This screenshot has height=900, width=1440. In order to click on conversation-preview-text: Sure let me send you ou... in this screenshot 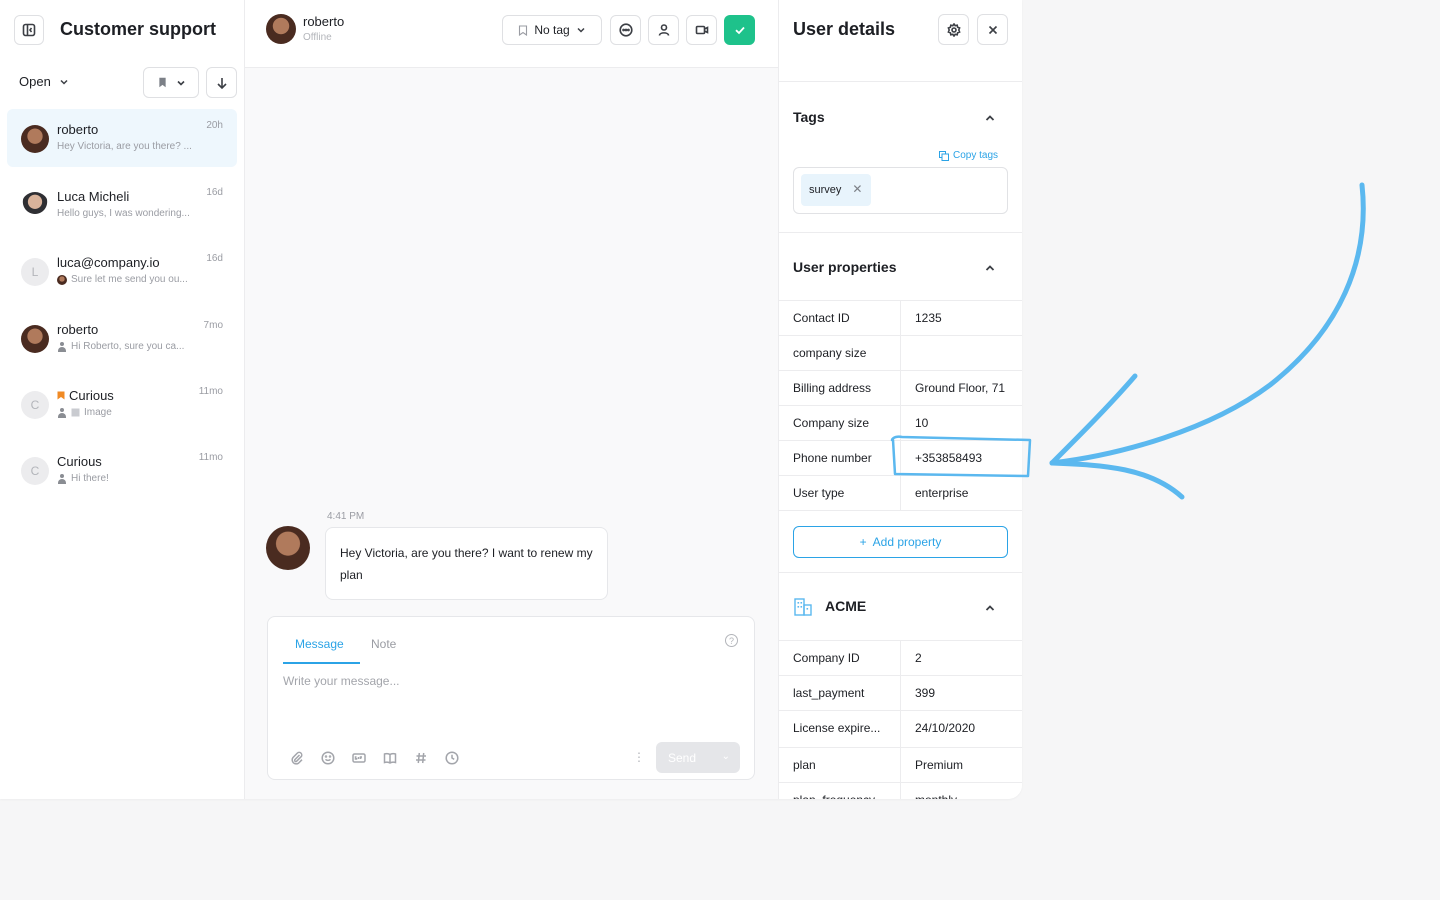, I will do `click(129, 279)`.